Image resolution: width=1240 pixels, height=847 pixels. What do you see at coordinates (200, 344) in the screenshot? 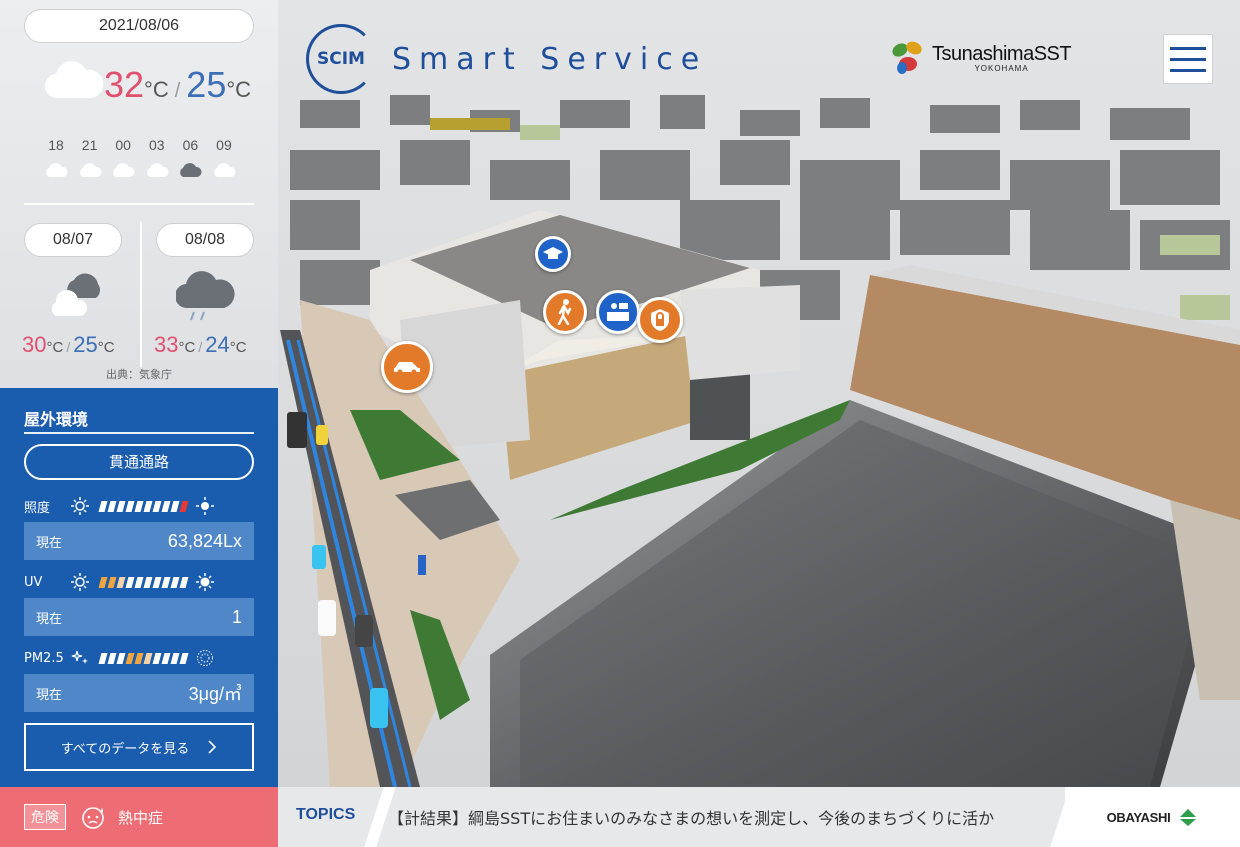
I see `forecast-temp-2: 33°C/24°C` at bounding box center [200, 344].